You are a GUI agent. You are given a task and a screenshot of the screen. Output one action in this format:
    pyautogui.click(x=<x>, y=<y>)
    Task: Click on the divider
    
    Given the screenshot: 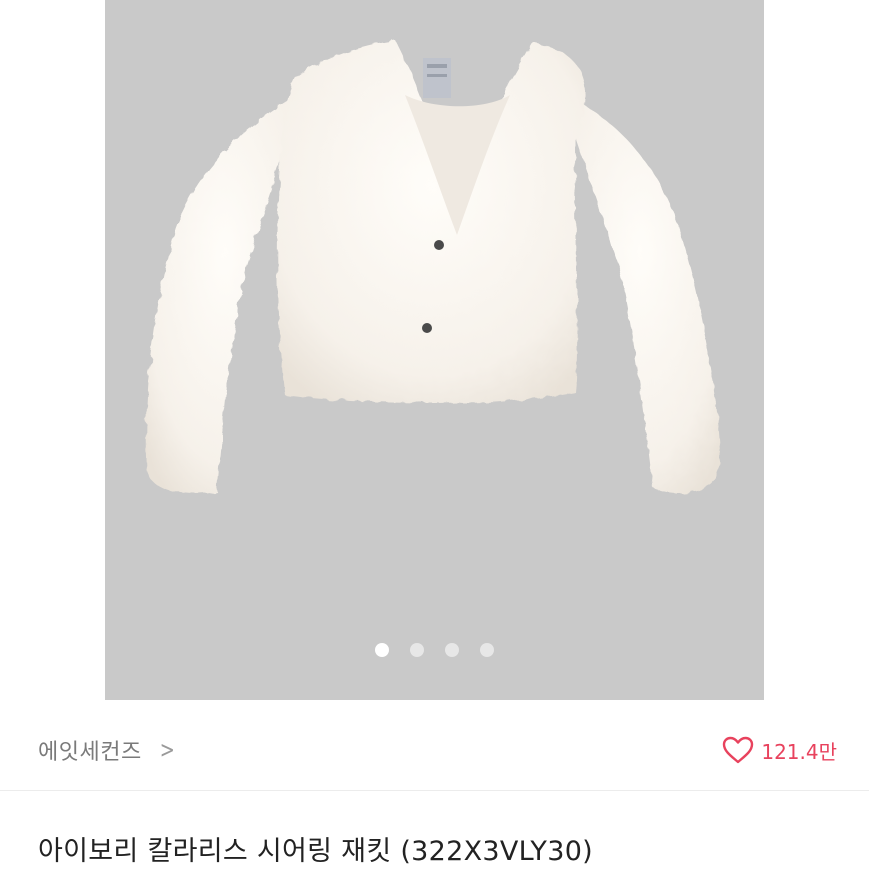 What is the action you would take?
    pyautogui.click(x=434, y=790)
    